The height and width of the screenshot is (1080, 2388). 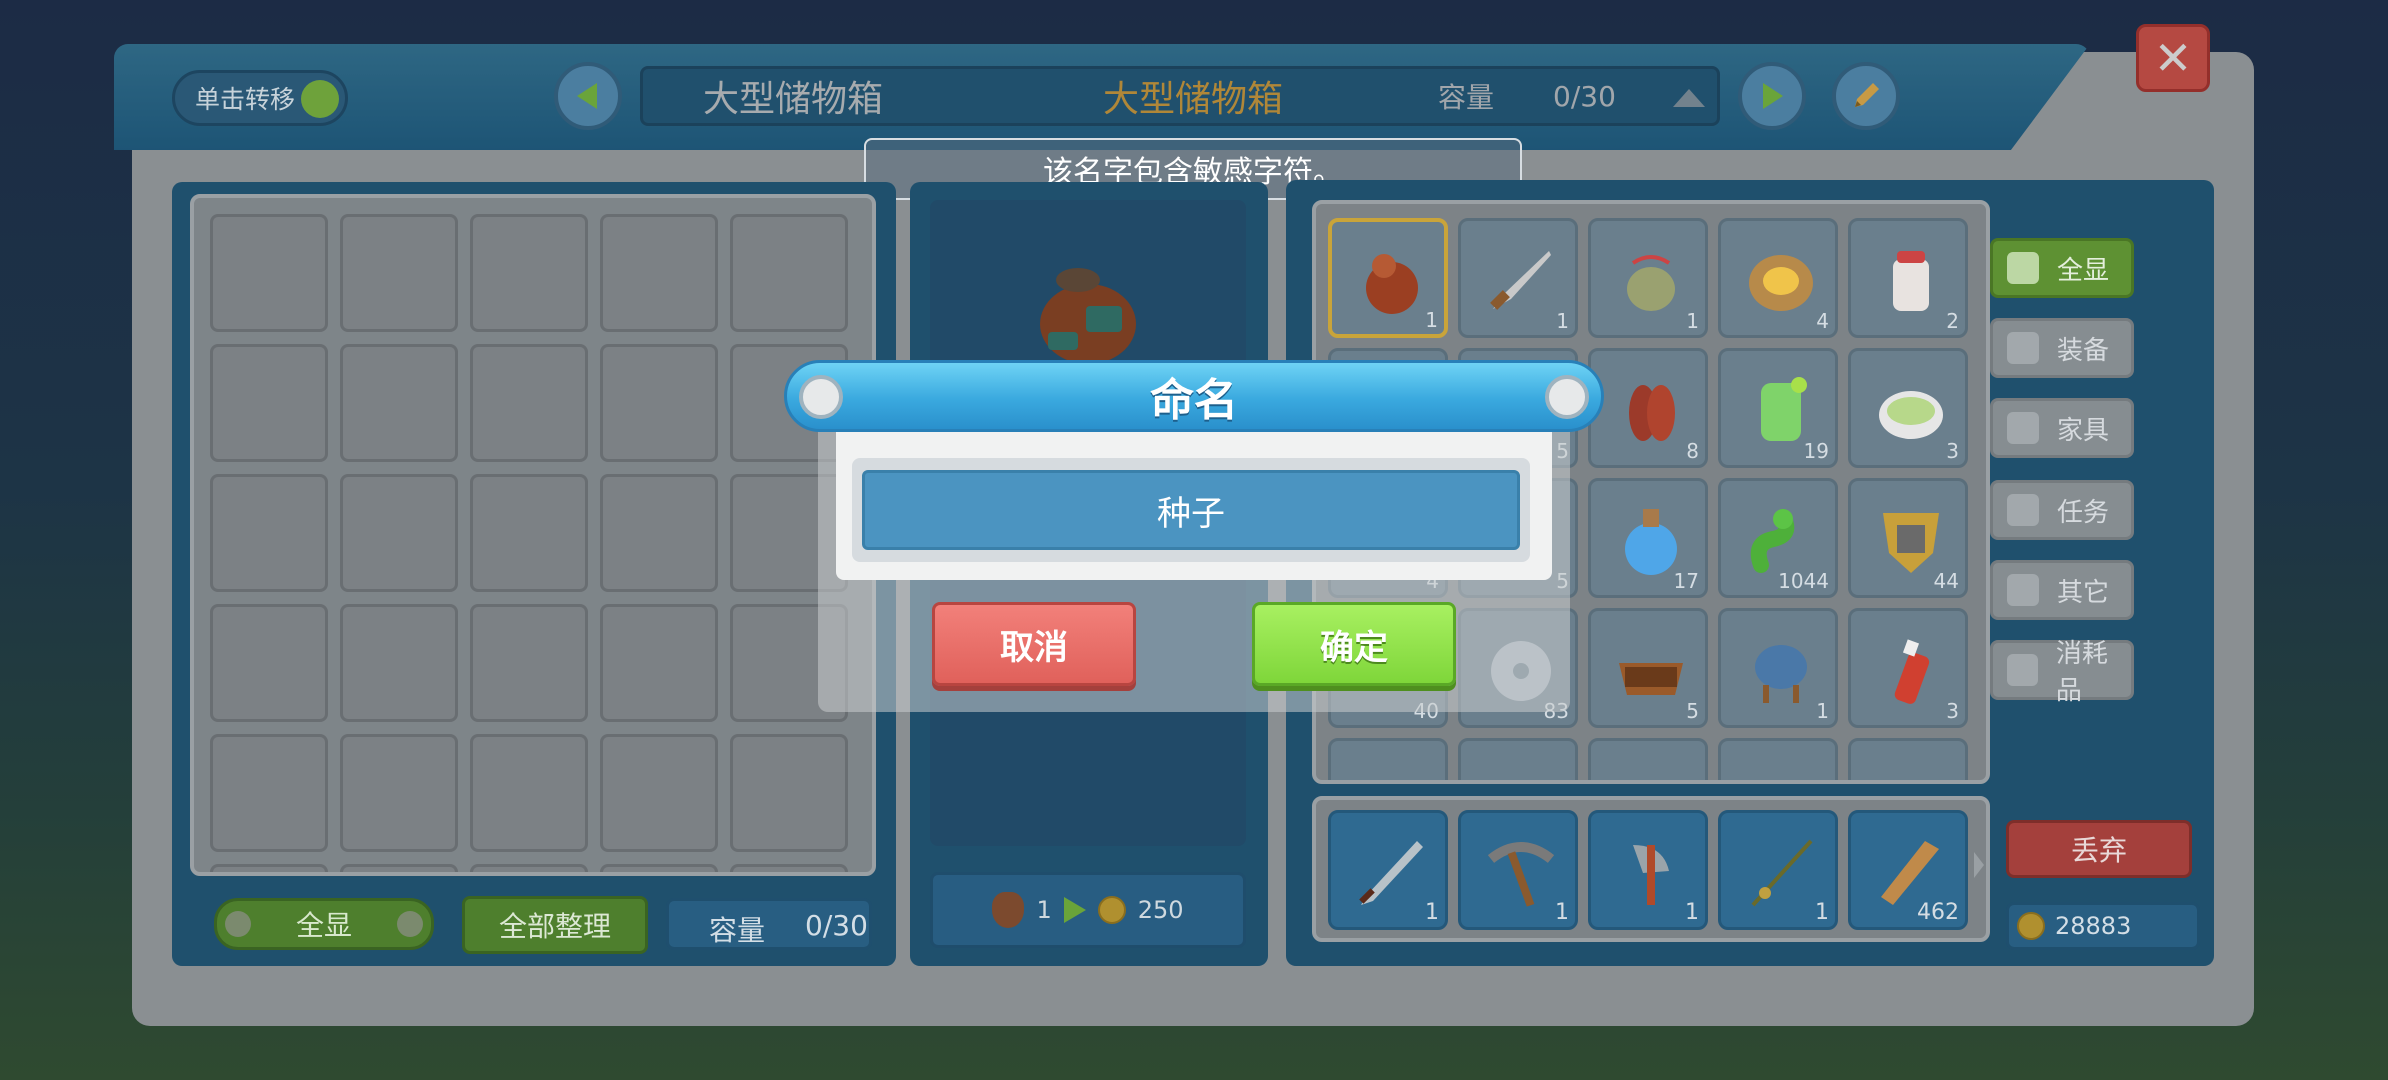 What do you see at coordinates (1354, 644) in the screenshot?
I see `confirm-button: 确定` at bounding box center [1354, 644].